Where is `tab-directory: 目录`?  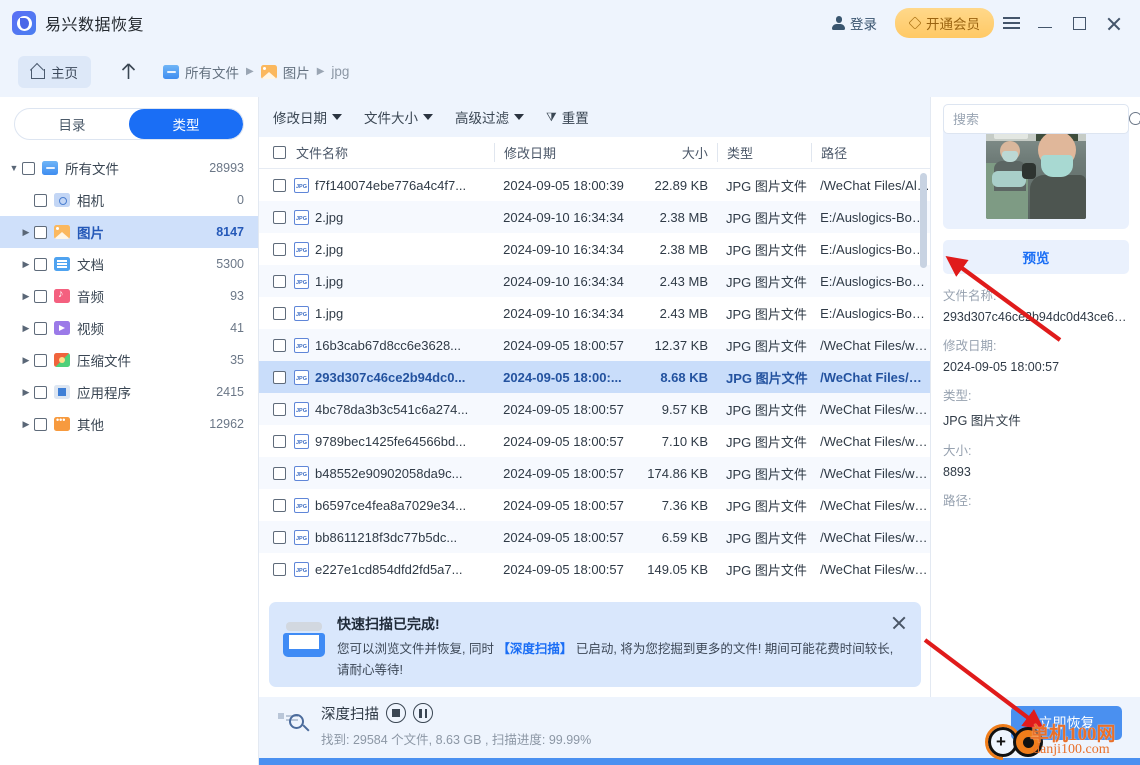
tab-directory: 目录 is located at coordinates (72, 124).